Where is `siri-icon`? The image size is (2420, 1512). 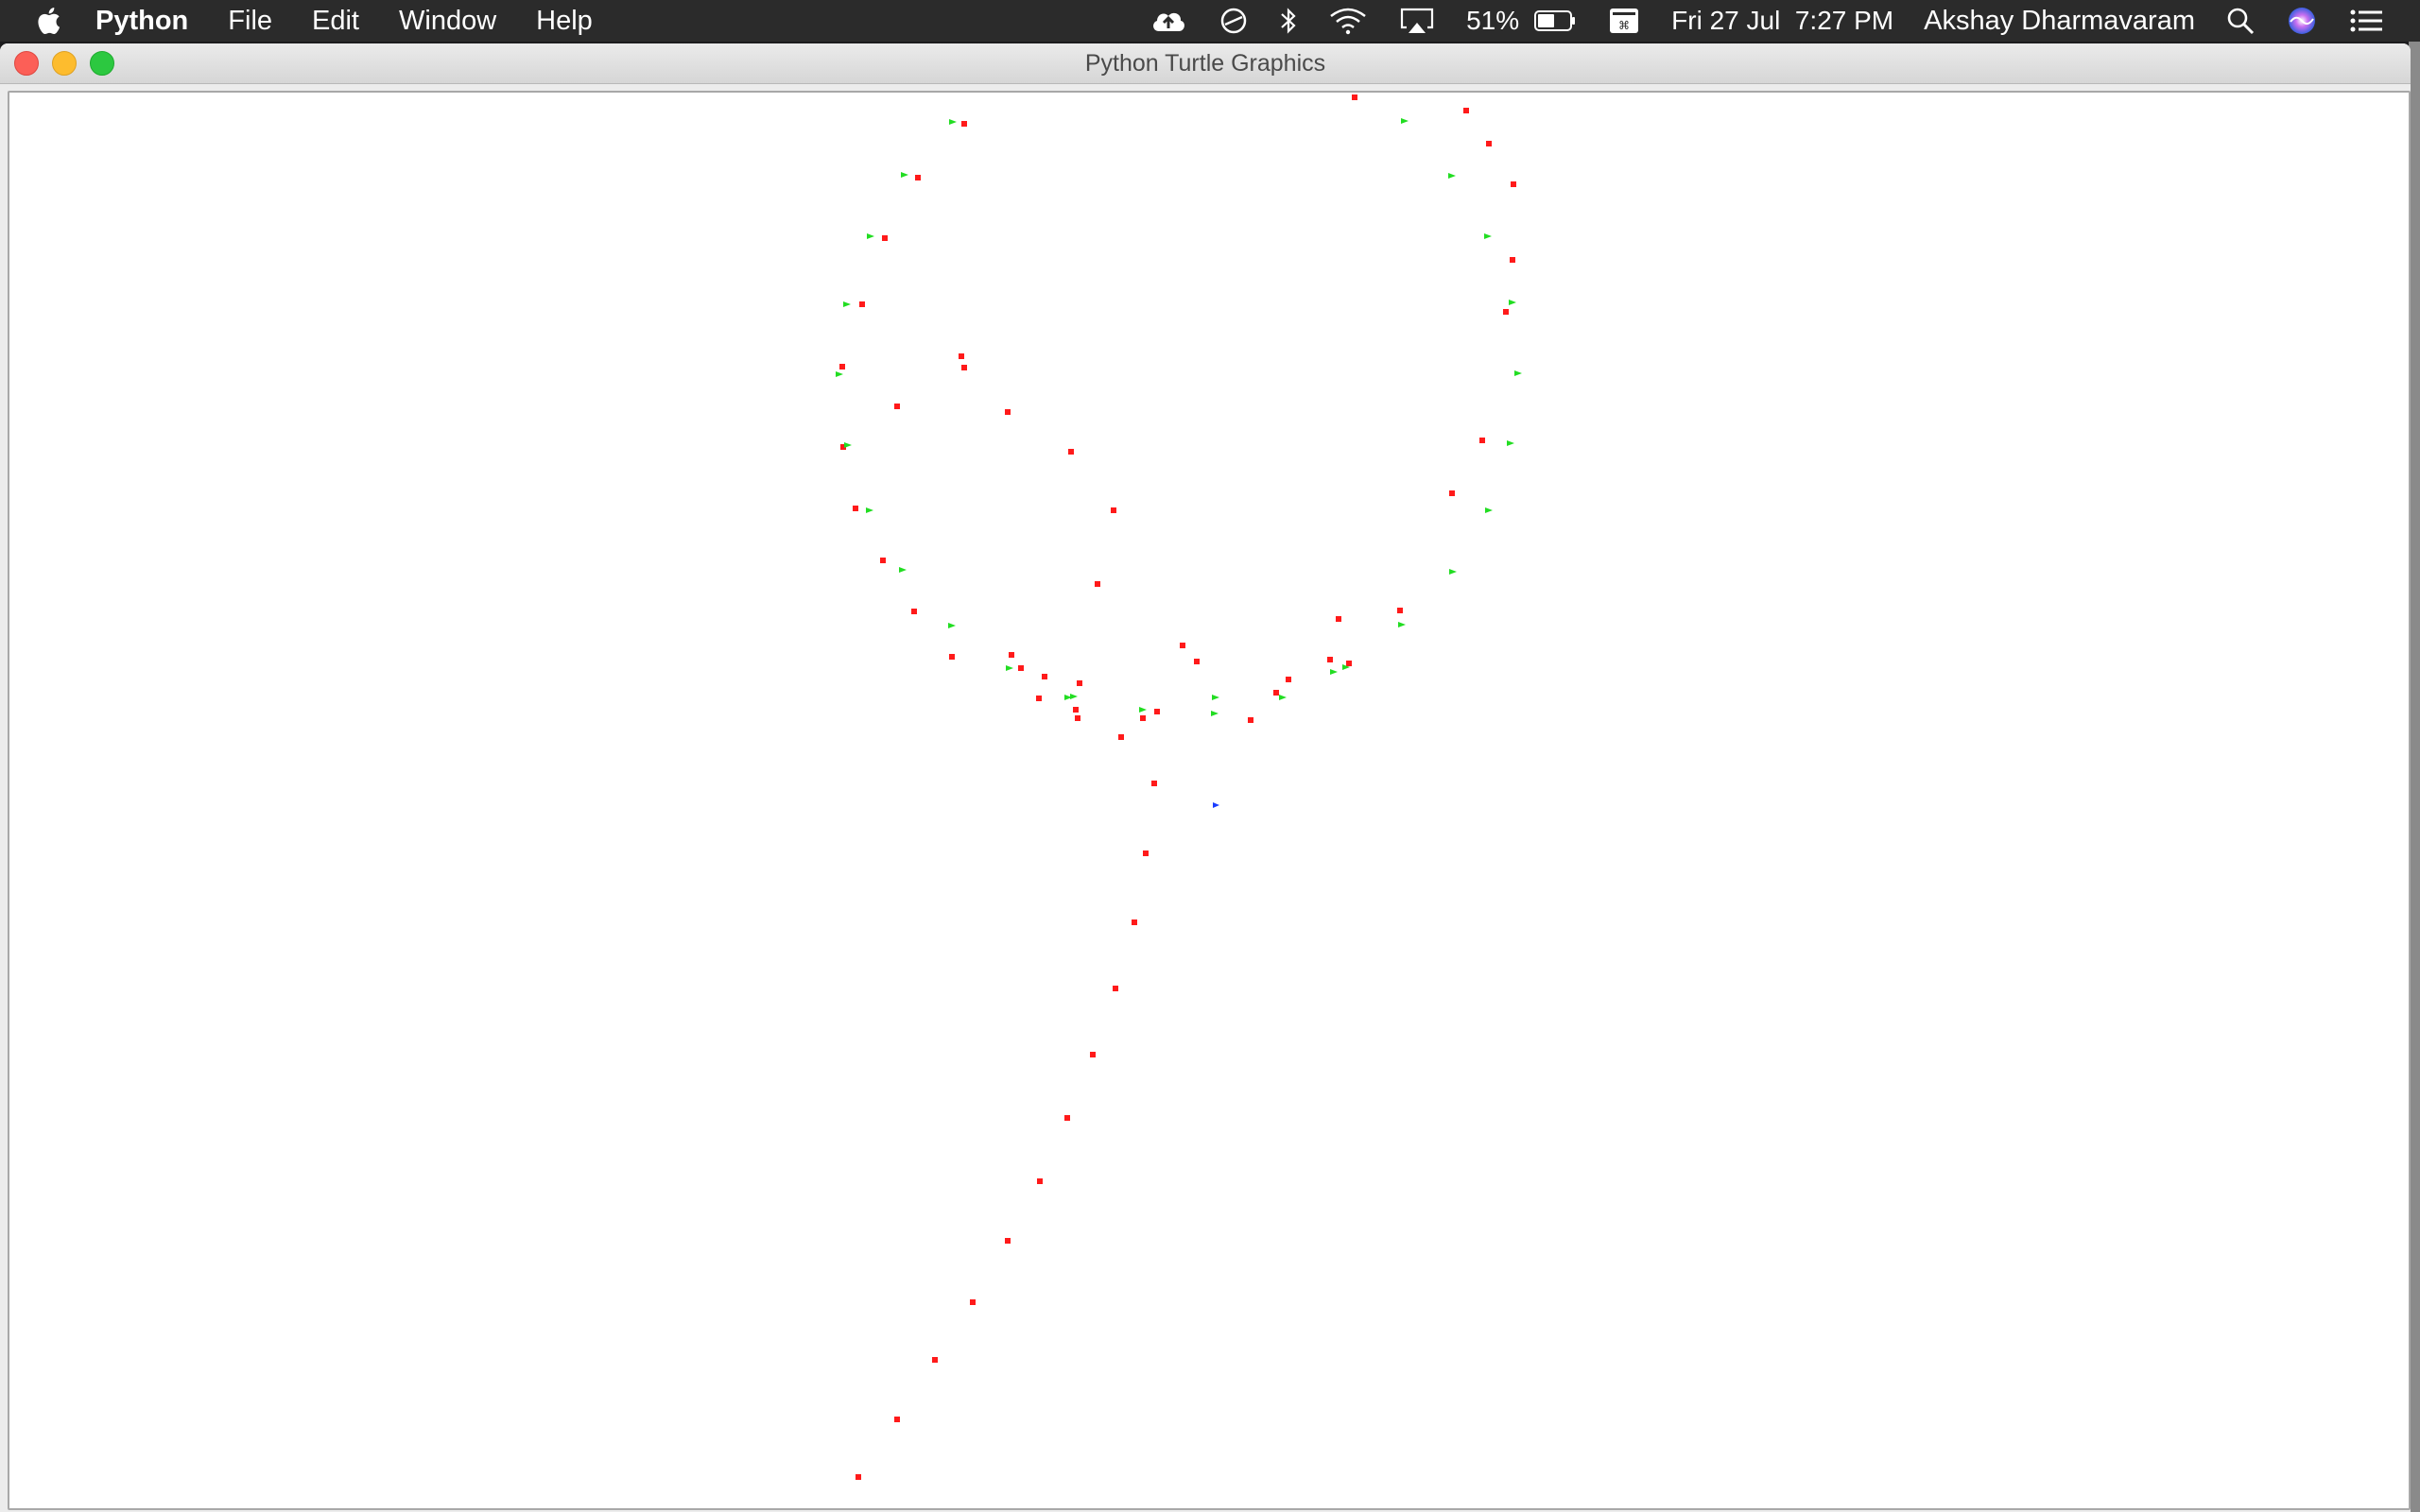 siri-icon is located at coordinates (2302, 21).